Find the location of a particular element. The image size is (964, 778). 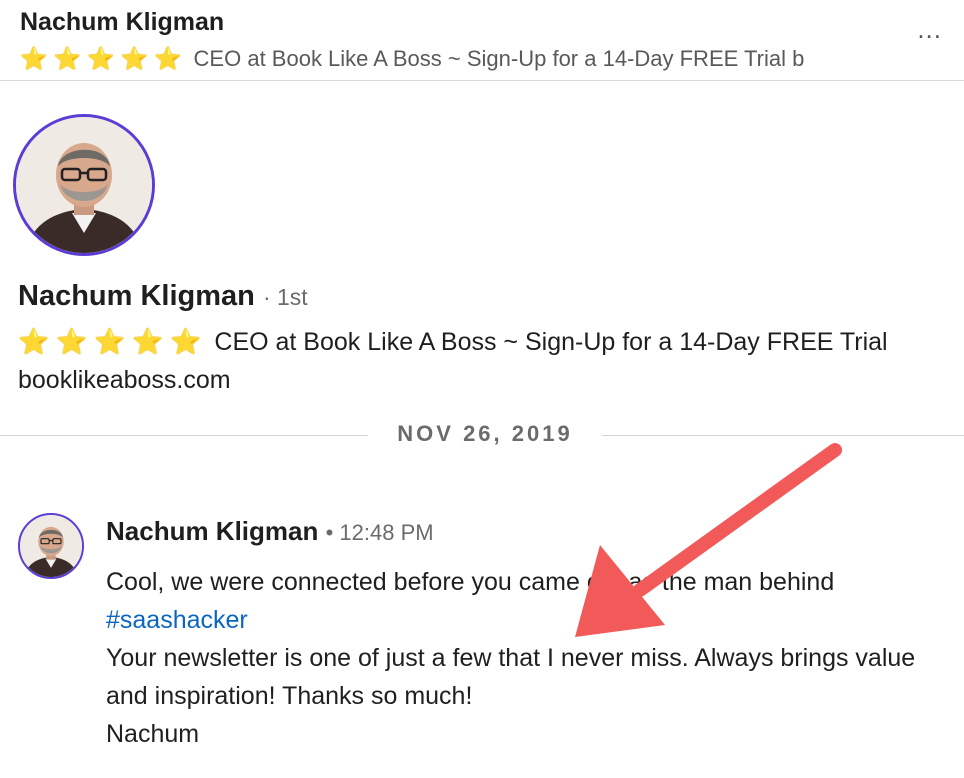

profile-name: Nachum Kligman is located at coordinates (136, 296).